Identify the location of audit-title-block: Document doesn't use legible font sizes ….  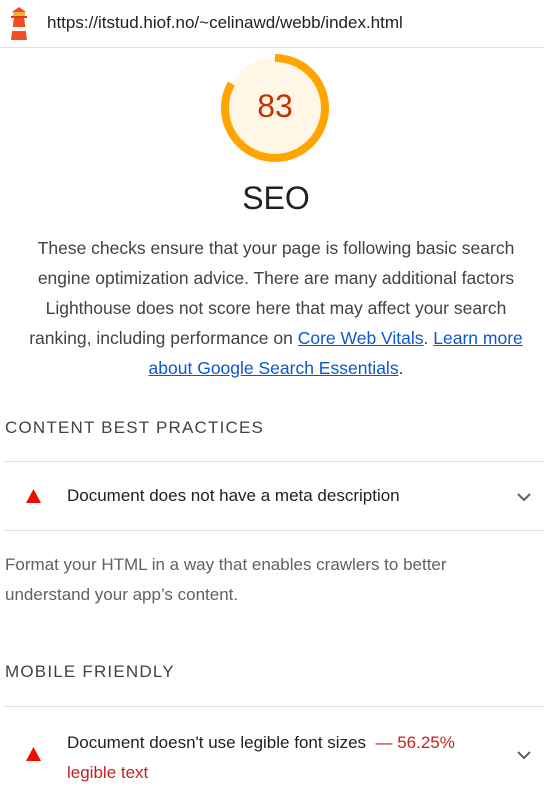
(282, 758).